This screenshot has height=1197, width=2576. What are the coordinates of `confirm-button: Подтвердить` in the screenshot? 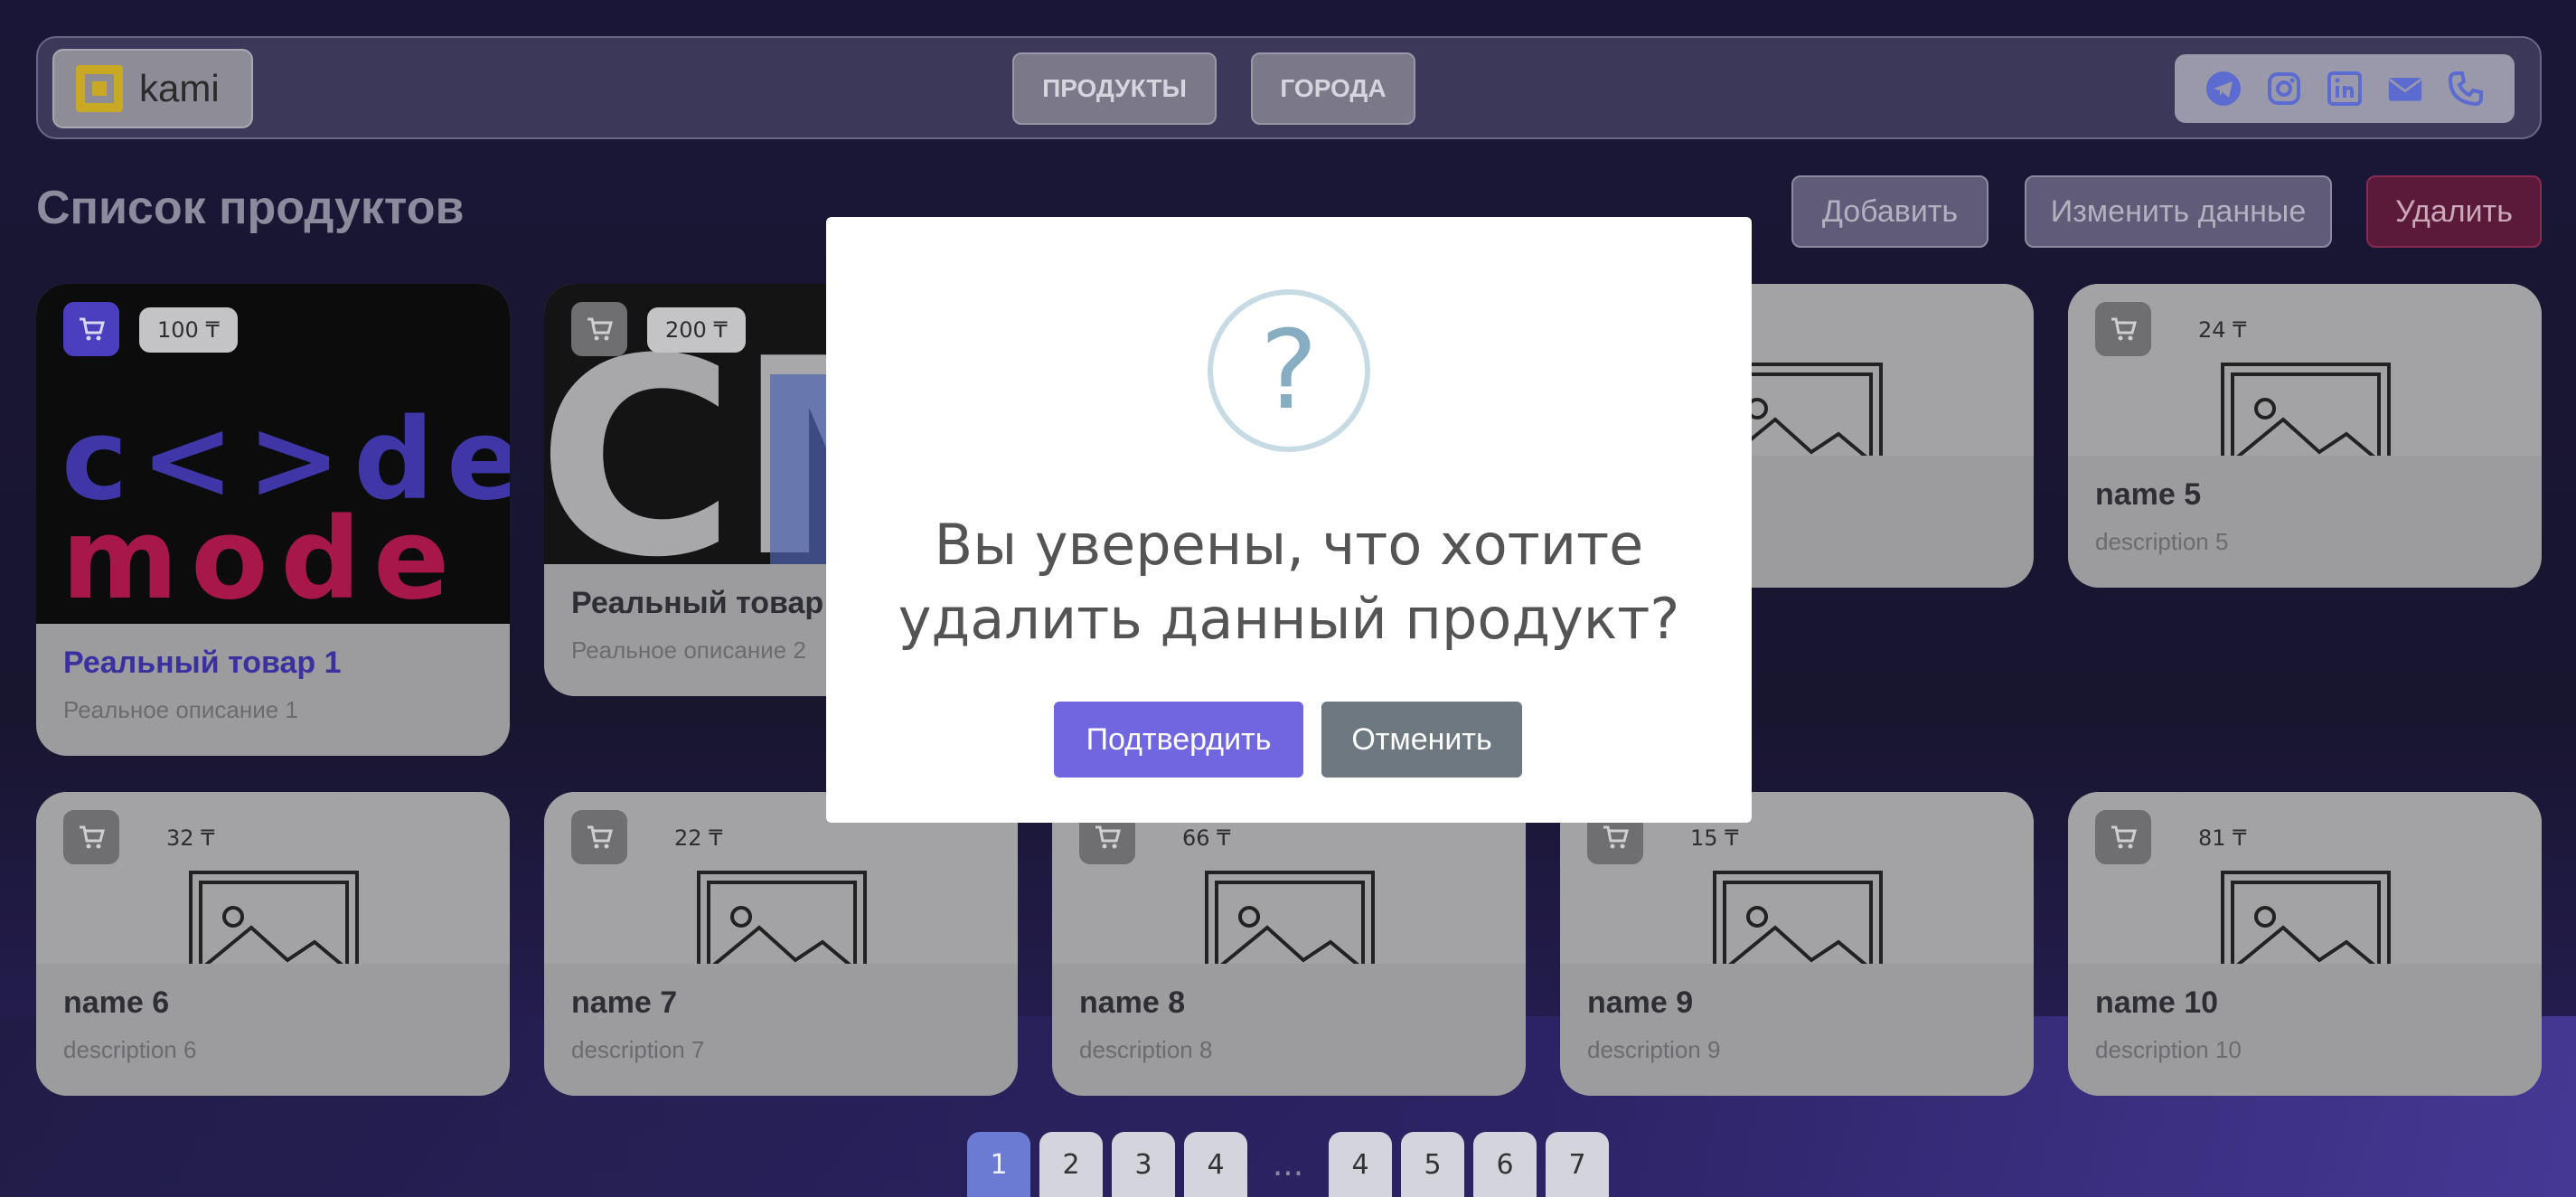 It's located at (1178, 740).